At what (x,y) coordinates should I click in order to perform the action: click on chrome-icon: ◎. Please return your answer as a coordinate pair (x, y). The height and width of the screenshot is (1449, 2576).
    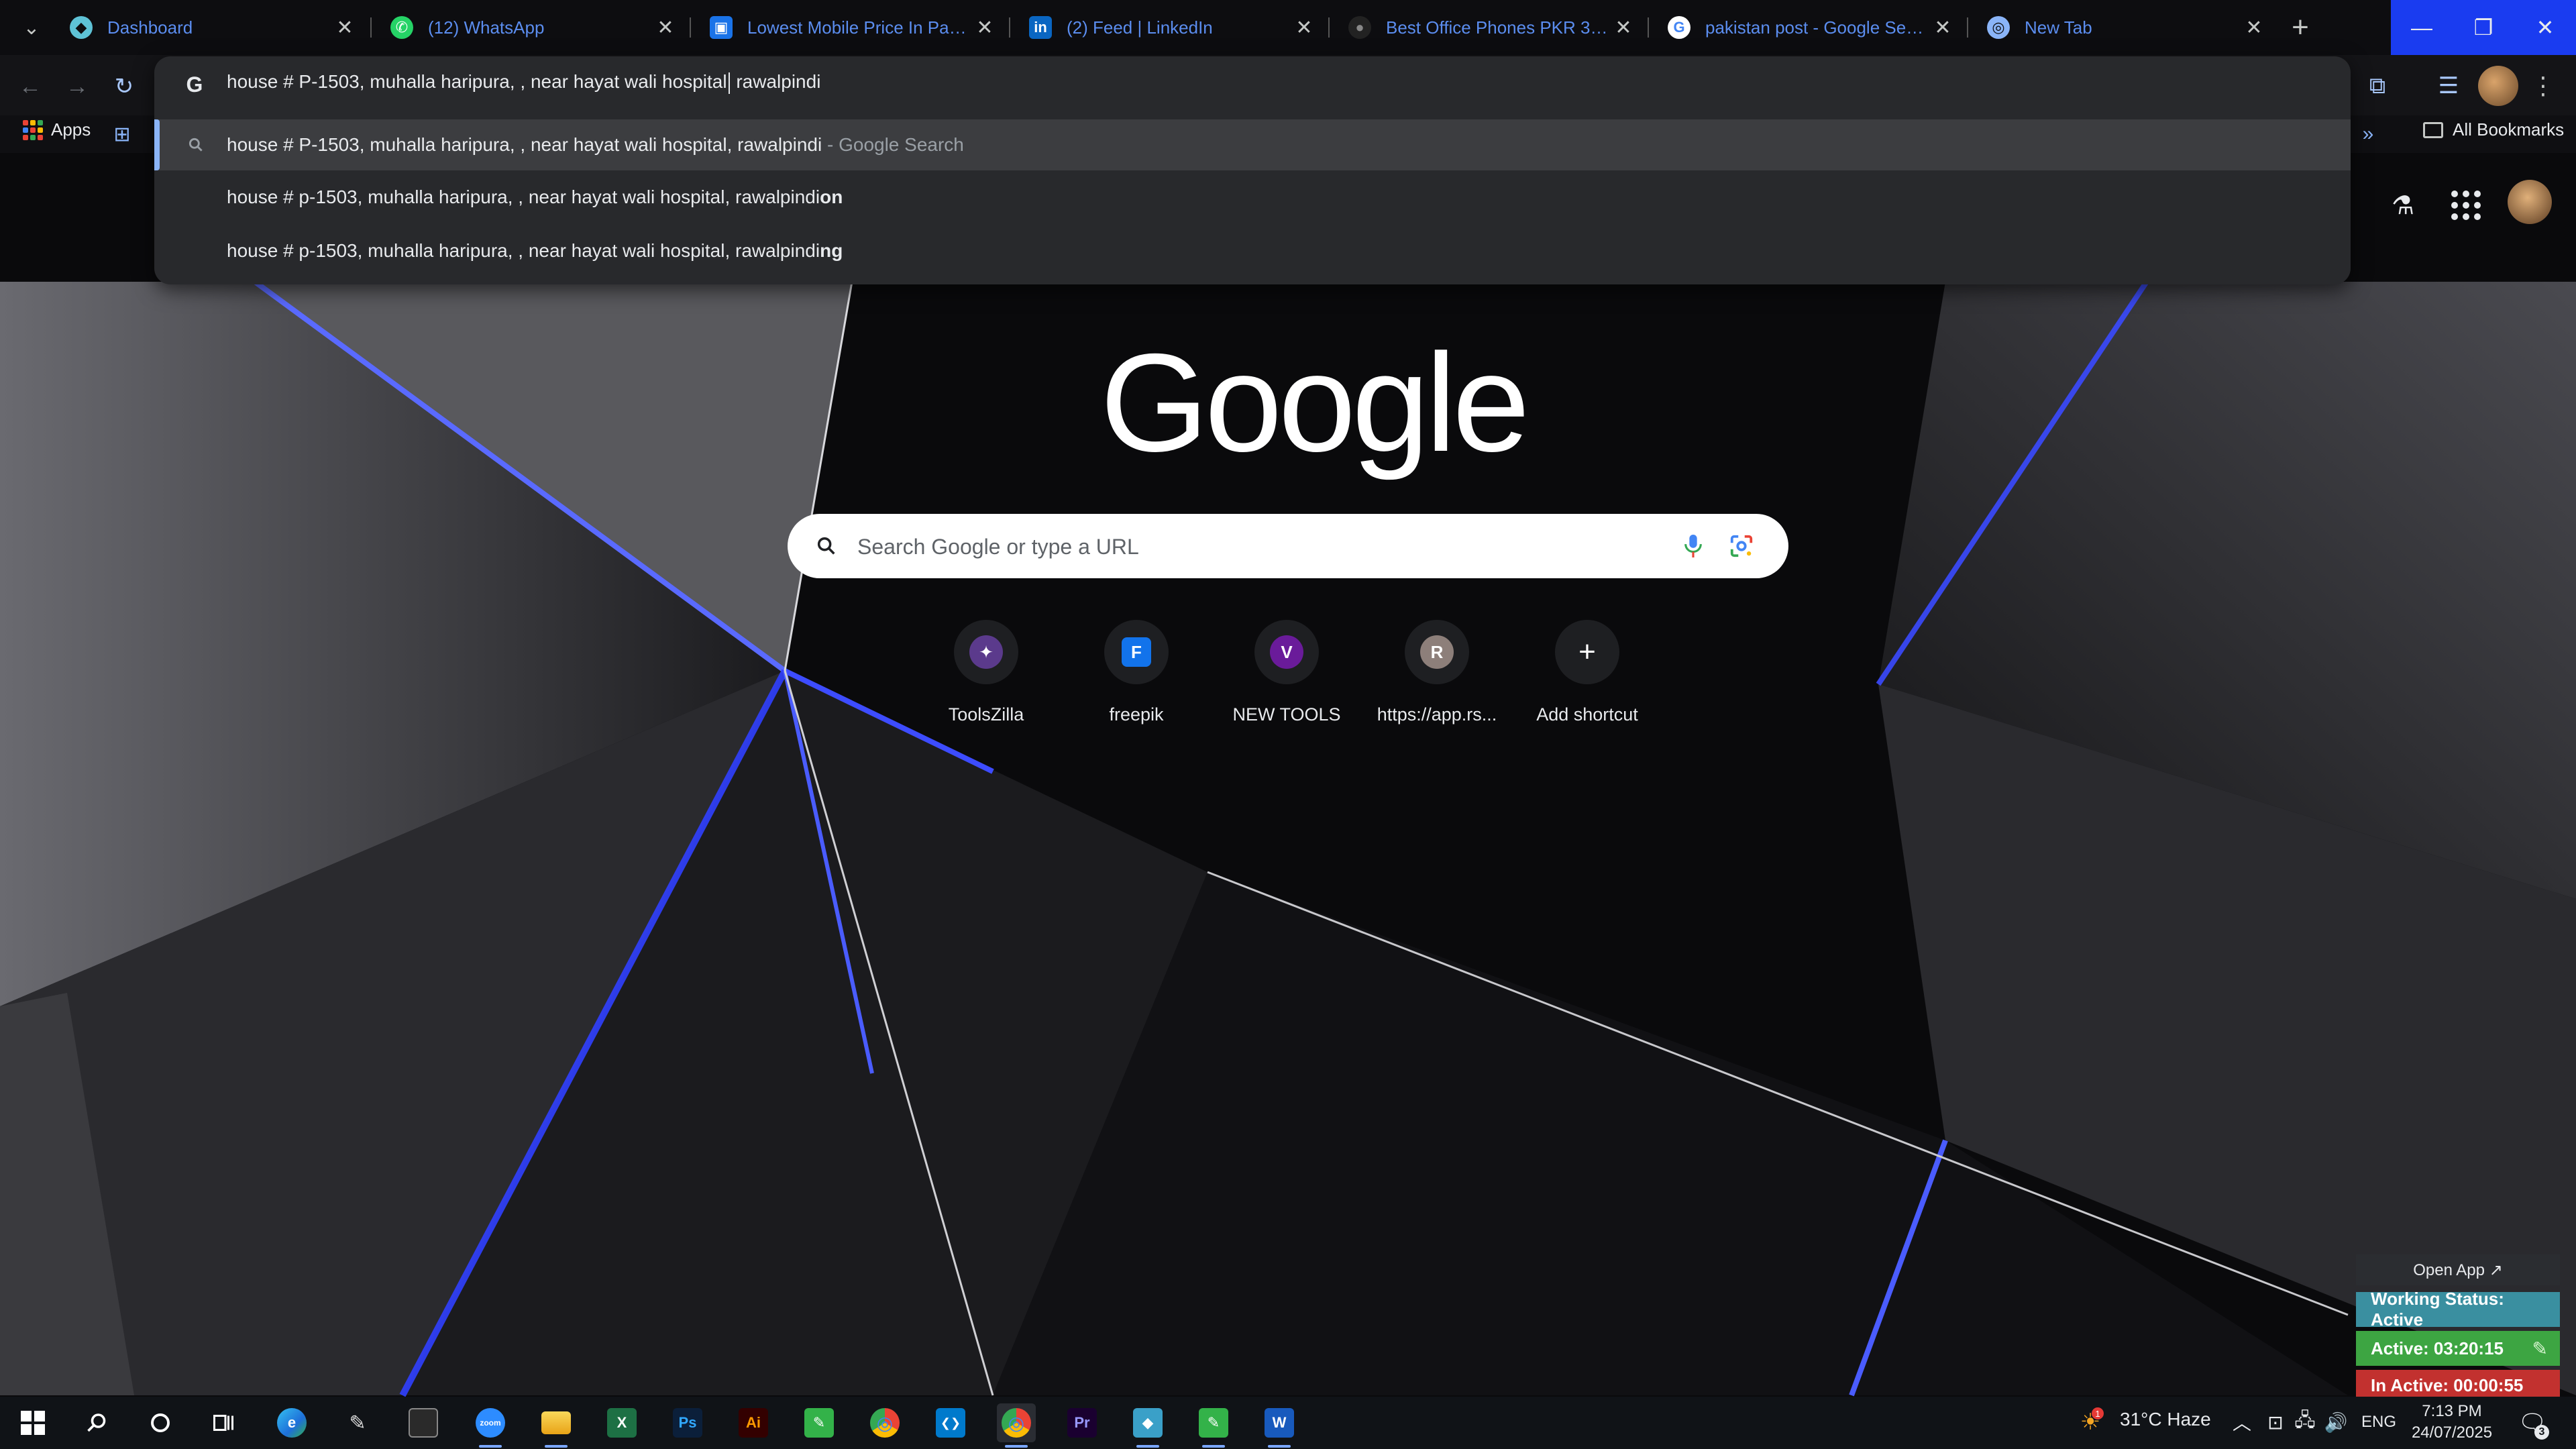
    Looking at the image, I should click on (885, 1423).